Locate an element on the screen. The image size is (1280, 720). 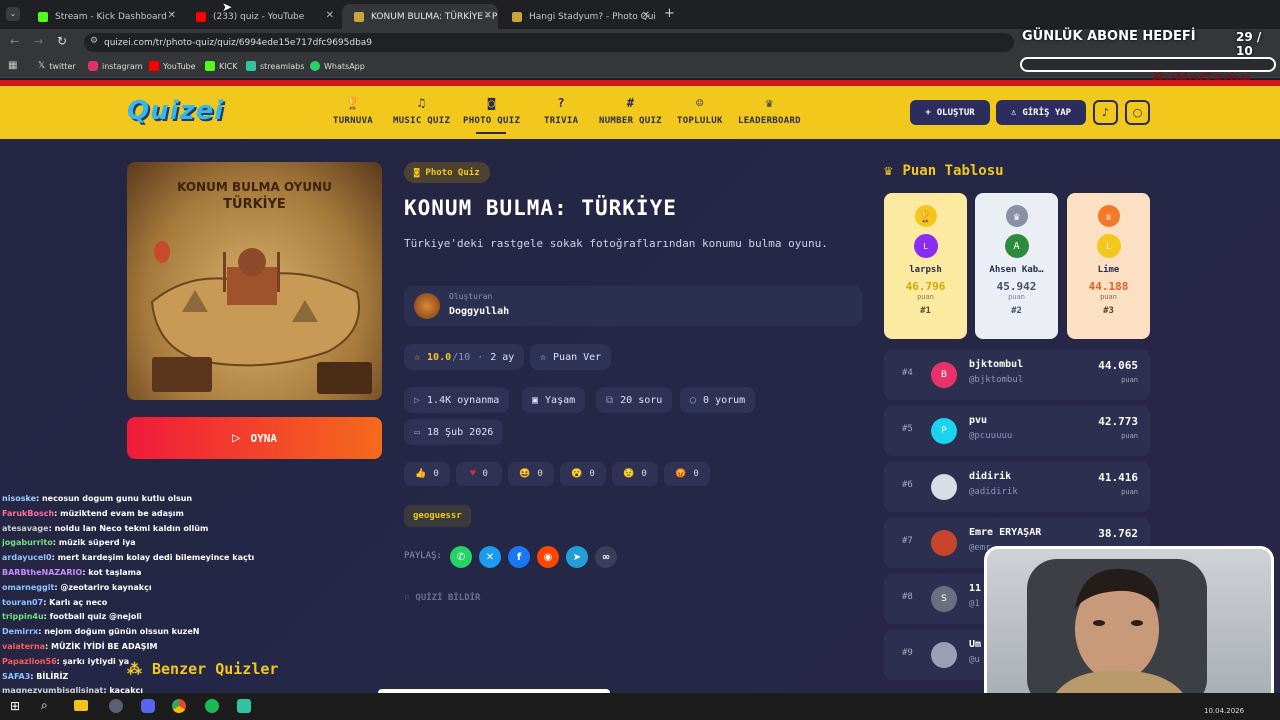
topic-chip: ▣ Yaşam is located at coordinates (554, 400).